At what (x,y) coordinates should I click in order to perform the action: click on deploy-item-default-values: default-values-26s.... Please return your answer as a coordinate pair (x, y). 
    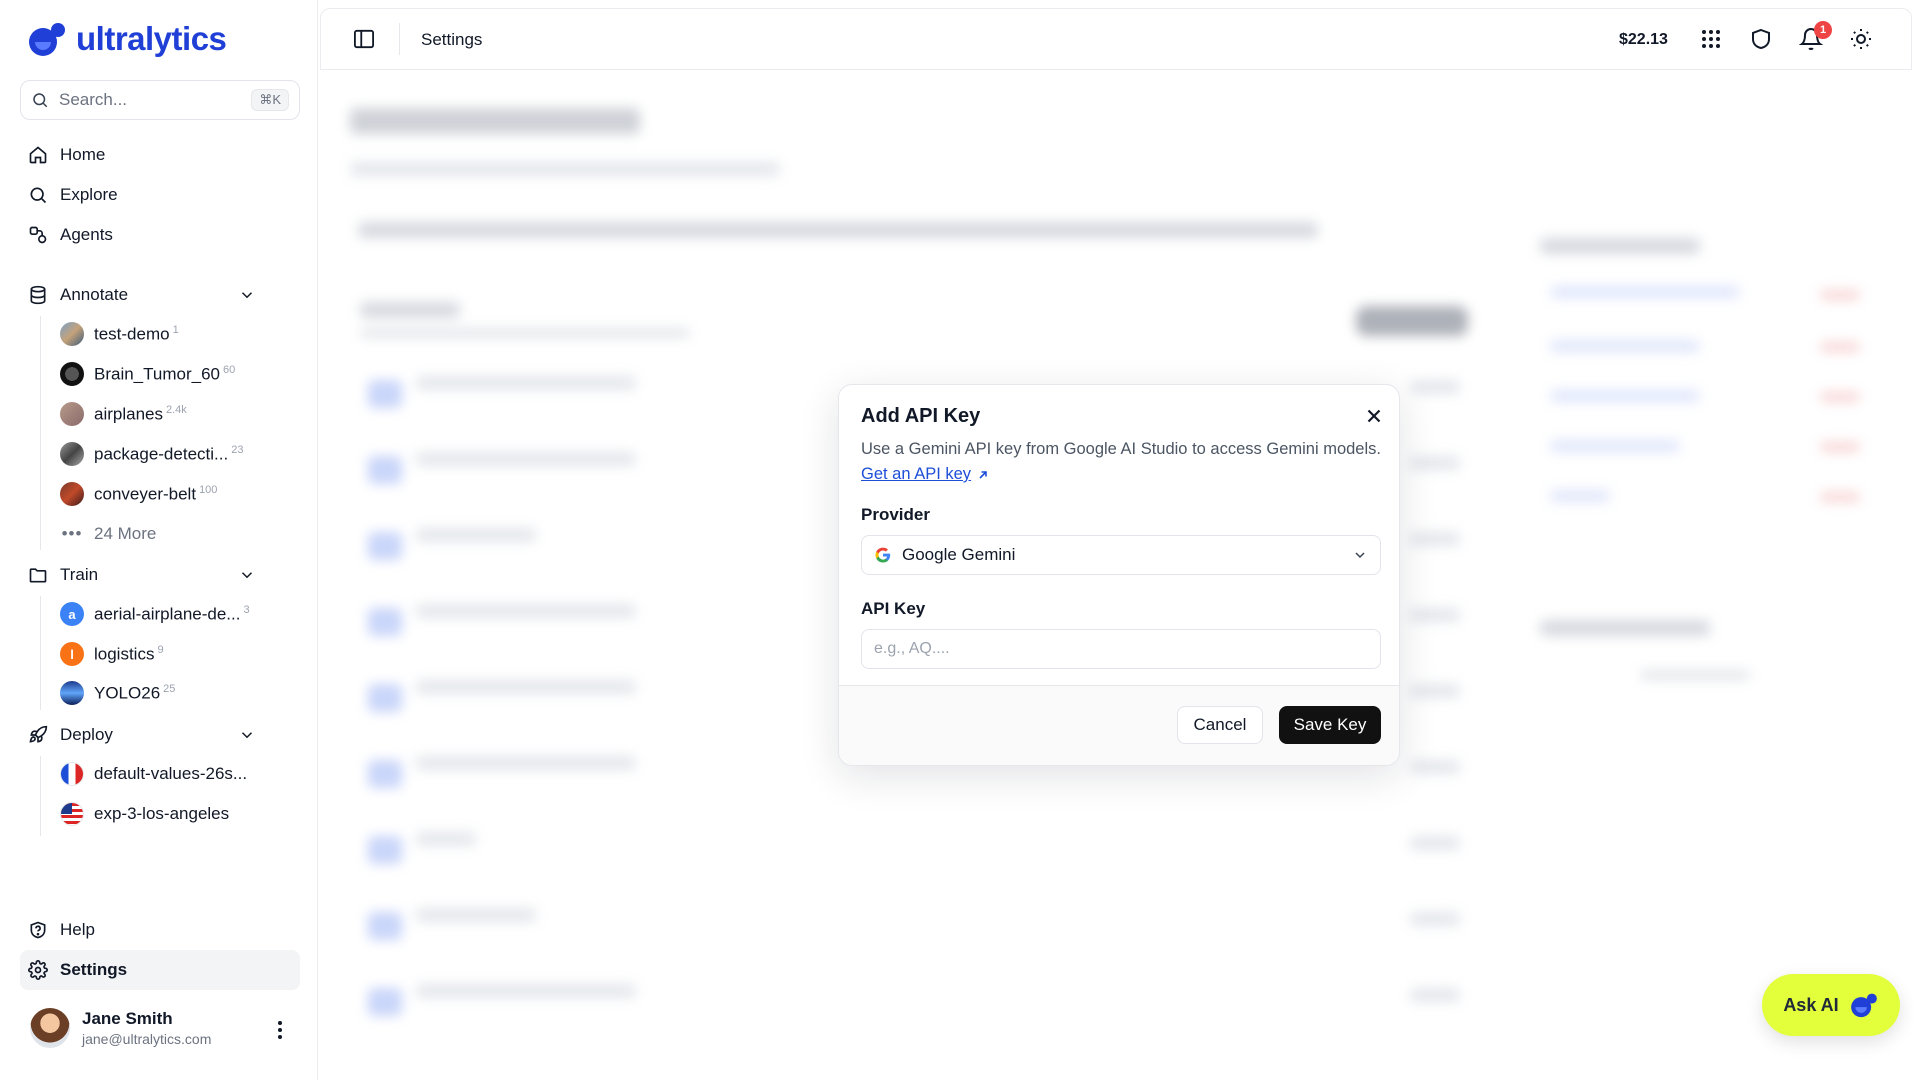
    Looking at the image, I should click on (153, 774).